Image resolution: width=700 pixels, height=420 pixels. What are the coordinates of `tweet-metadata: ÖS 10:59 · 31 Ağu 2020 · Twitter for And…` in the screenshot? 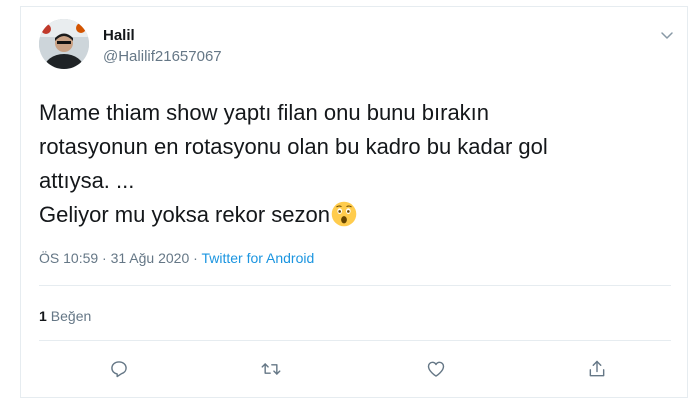 It's located at (176, 258).